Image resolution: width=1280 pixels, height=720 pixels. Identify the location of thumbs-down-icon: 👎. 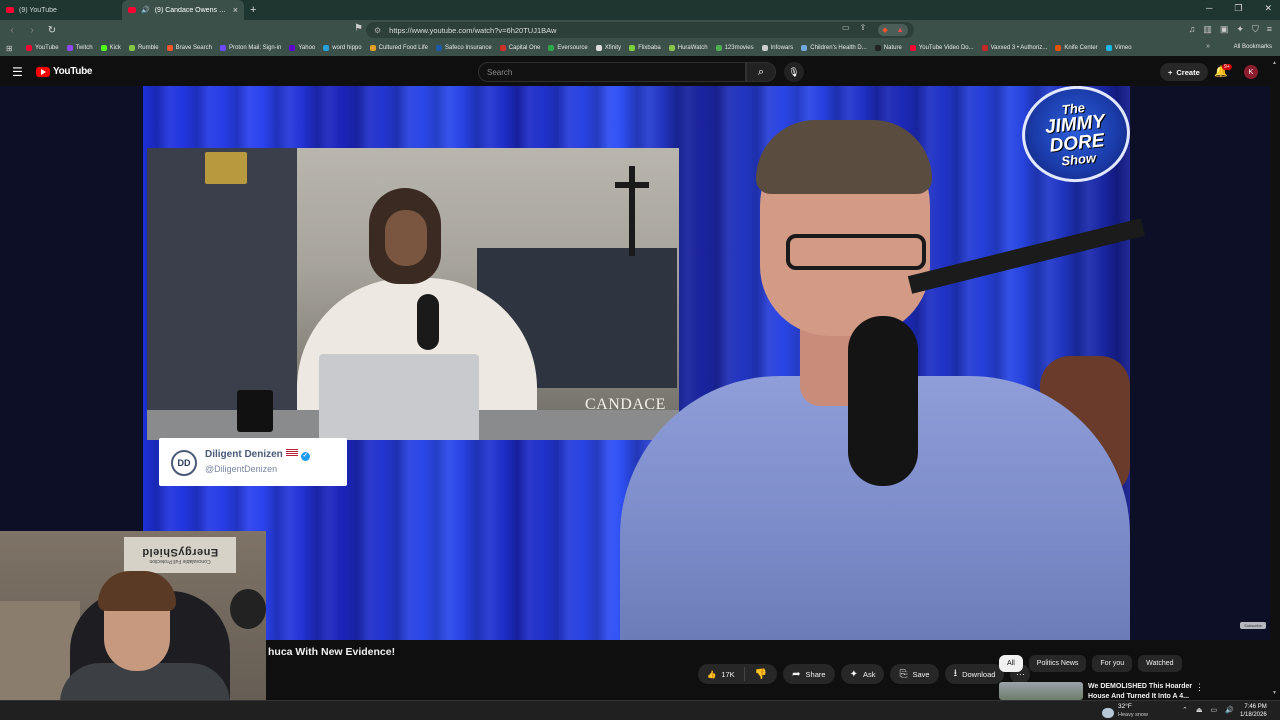
(761, 674).